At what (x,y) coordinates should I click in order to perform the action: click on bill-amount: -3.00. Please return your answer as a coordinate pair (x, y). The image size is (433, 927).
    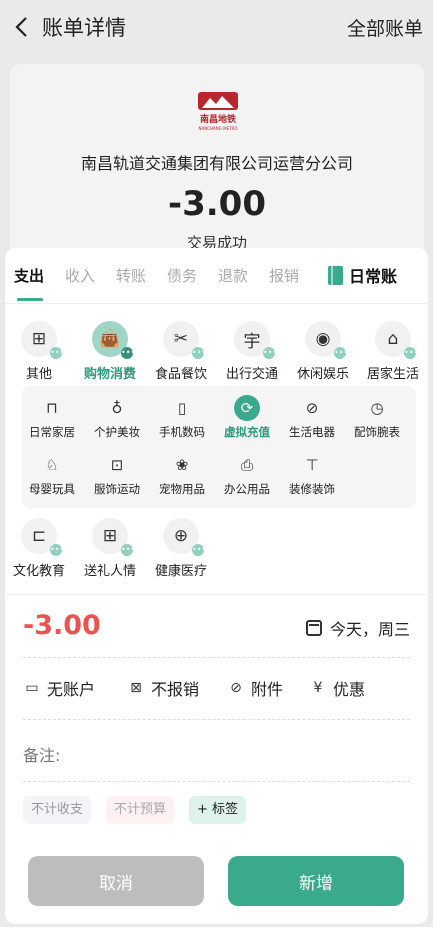
    Looking at the image, I should click on (217, 204).